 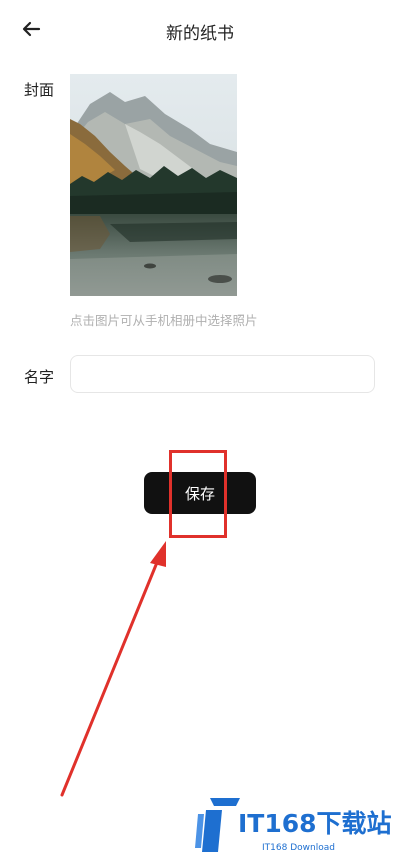 I want to click on cover-image-picker, so click(x=153, y=185).